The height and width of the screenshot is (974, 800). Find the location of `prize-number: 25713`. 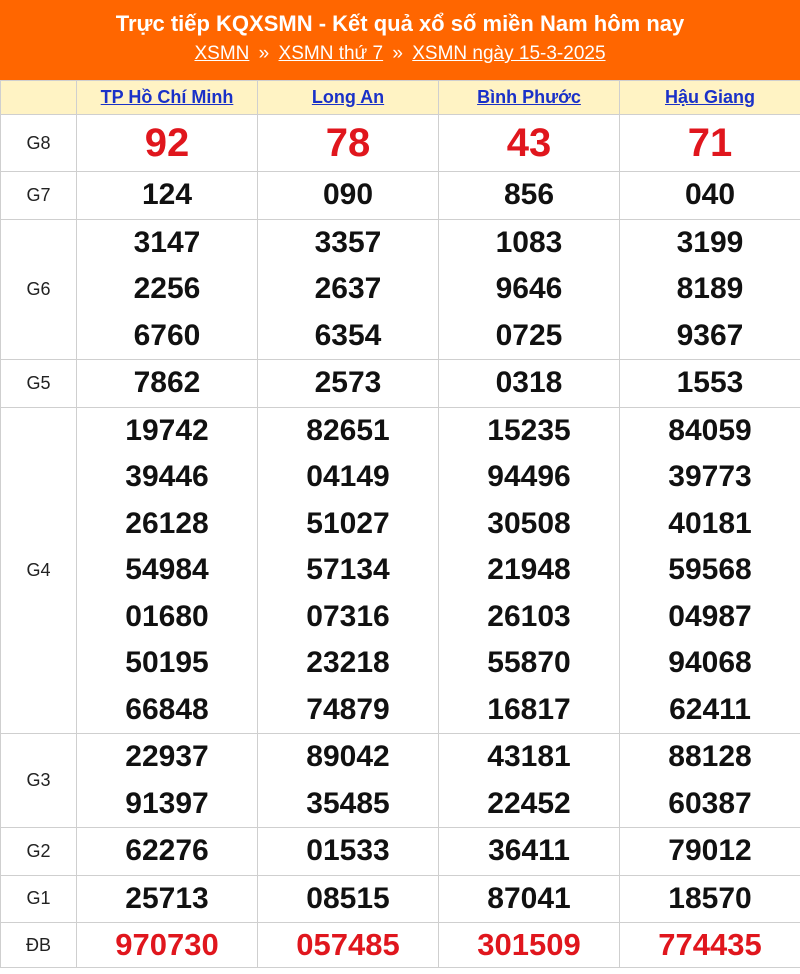

prize-number: 25713 is located at coordinates (167, 898).